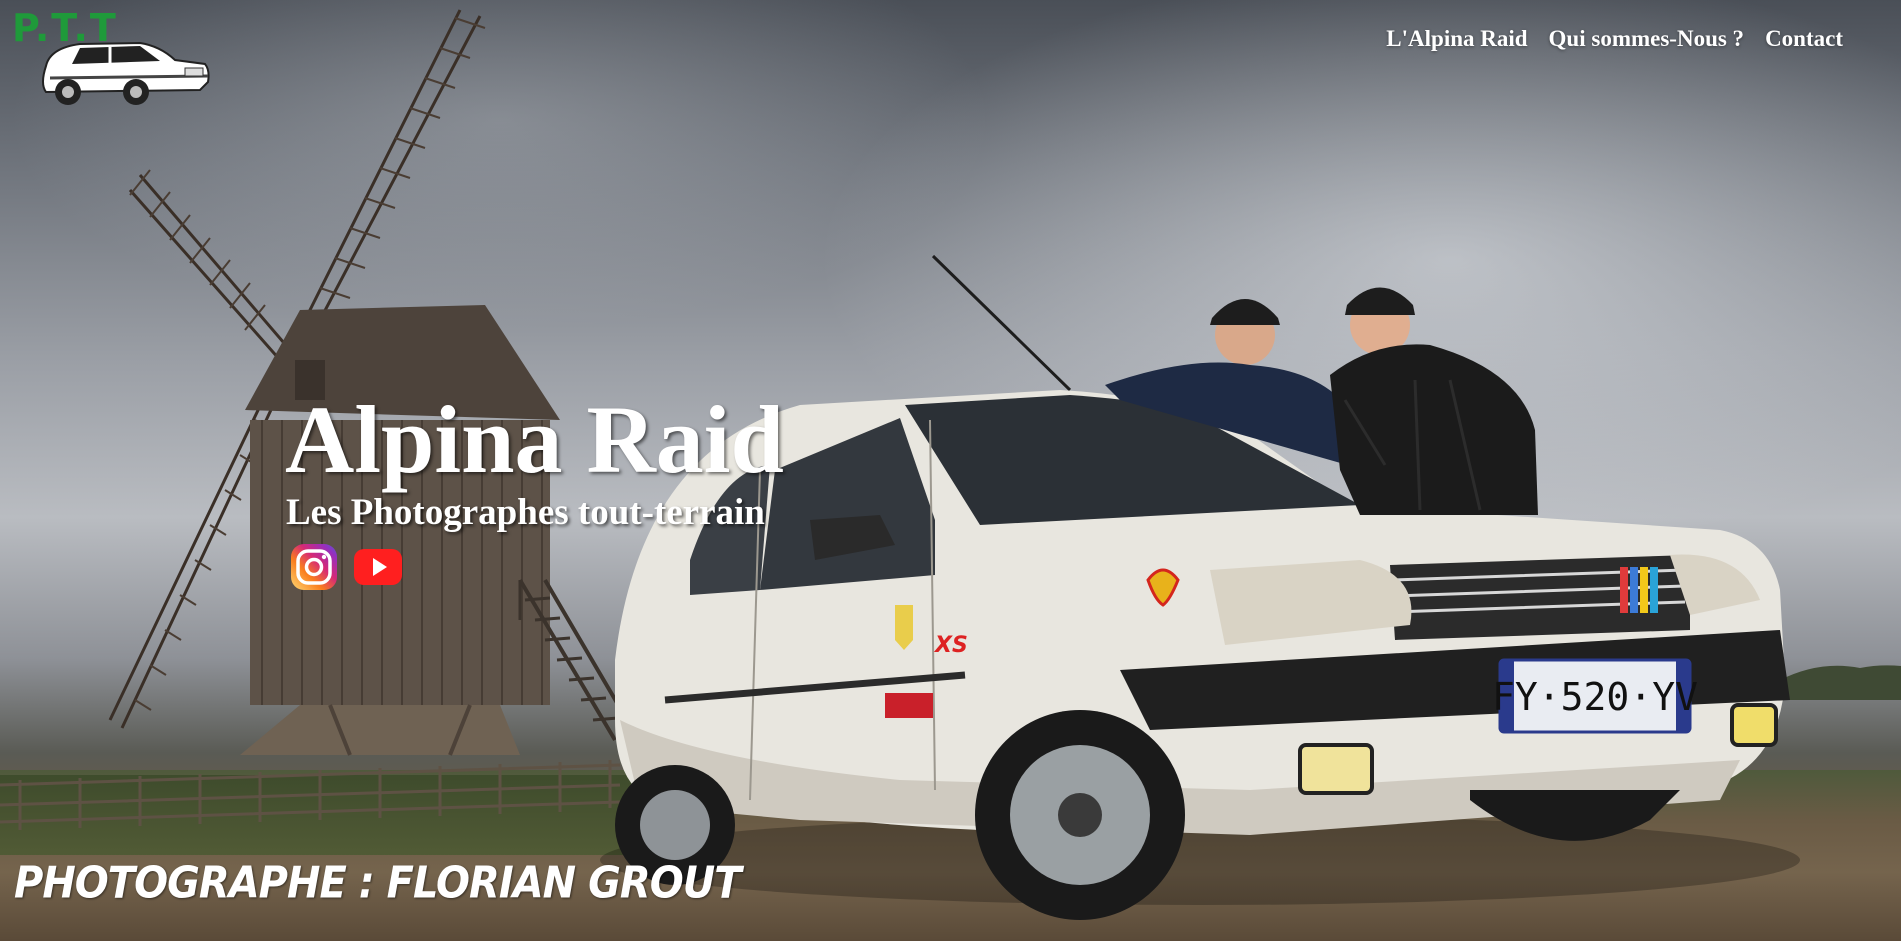 This screenshot has height=941, width=1901. I want to click on fence, so click(310, 795).